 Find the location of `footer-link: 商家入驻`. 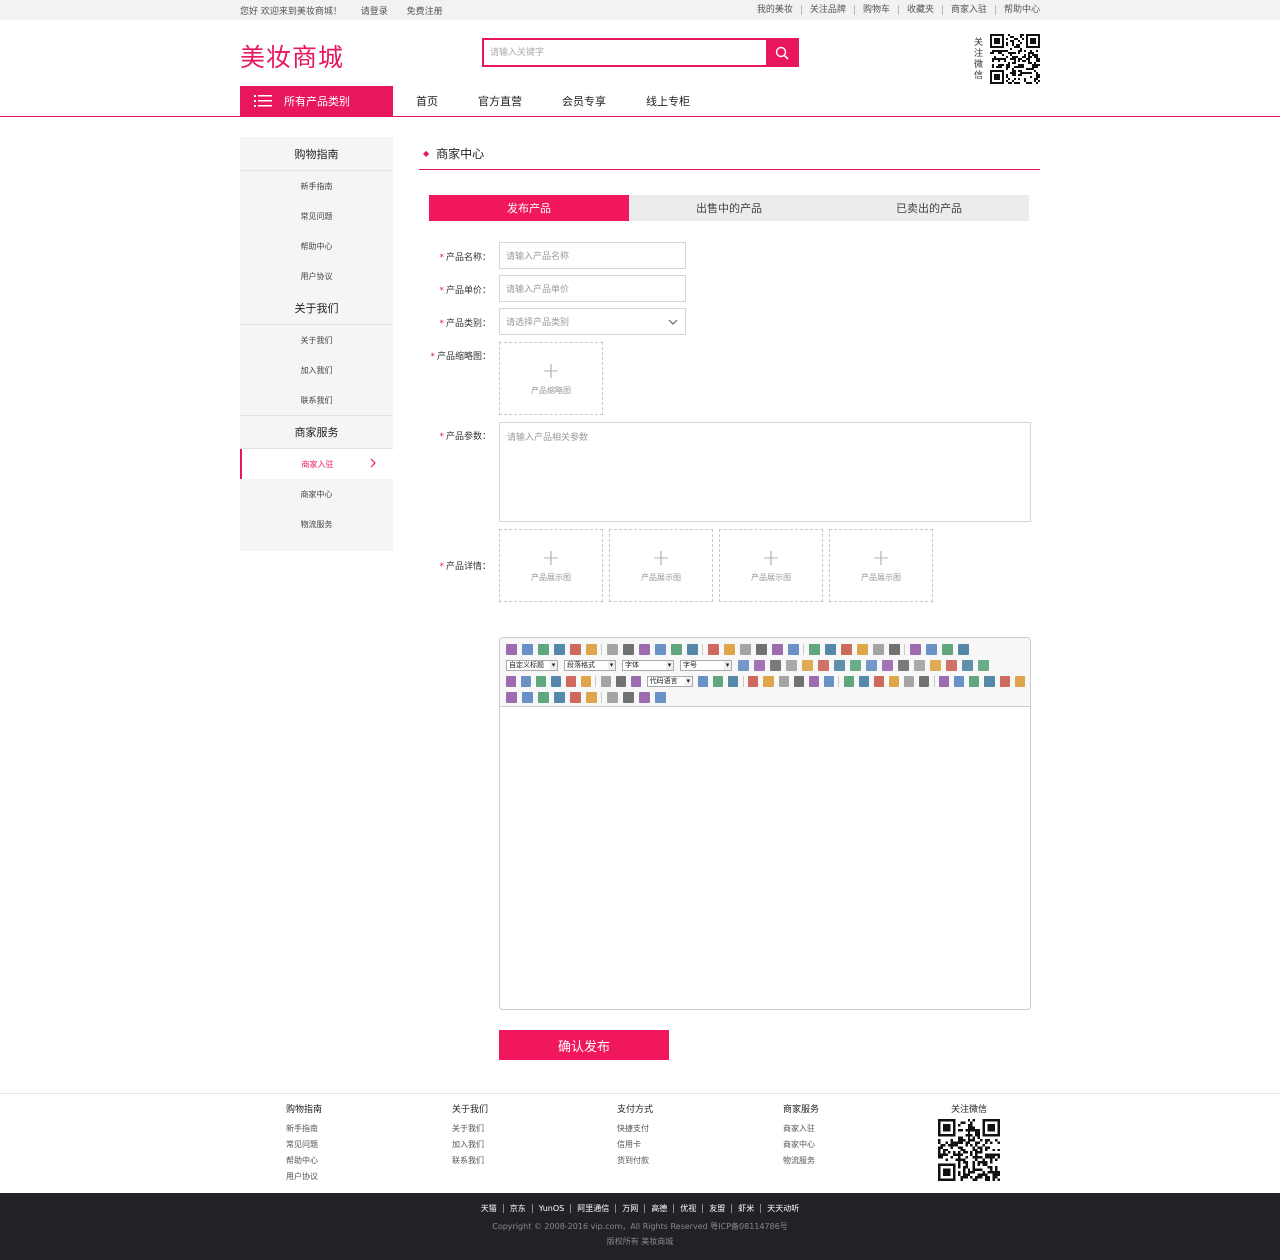

footer-link: 商家入驻 is located at coordinates (801, 1128).